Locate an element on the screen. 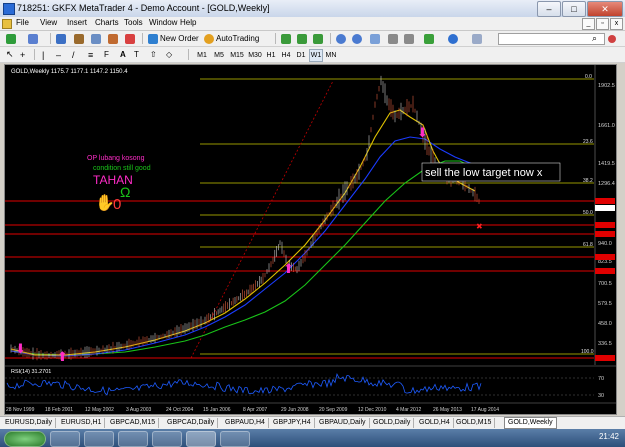  sell-arrow-icon: ⬇ is located at coordinates (422, 132).